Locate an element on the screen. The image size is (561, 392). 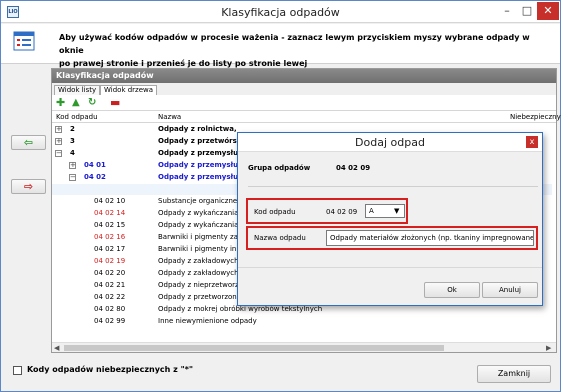
panel-title: Klasyfikacja odpadów is located at coordinates (304, 76).